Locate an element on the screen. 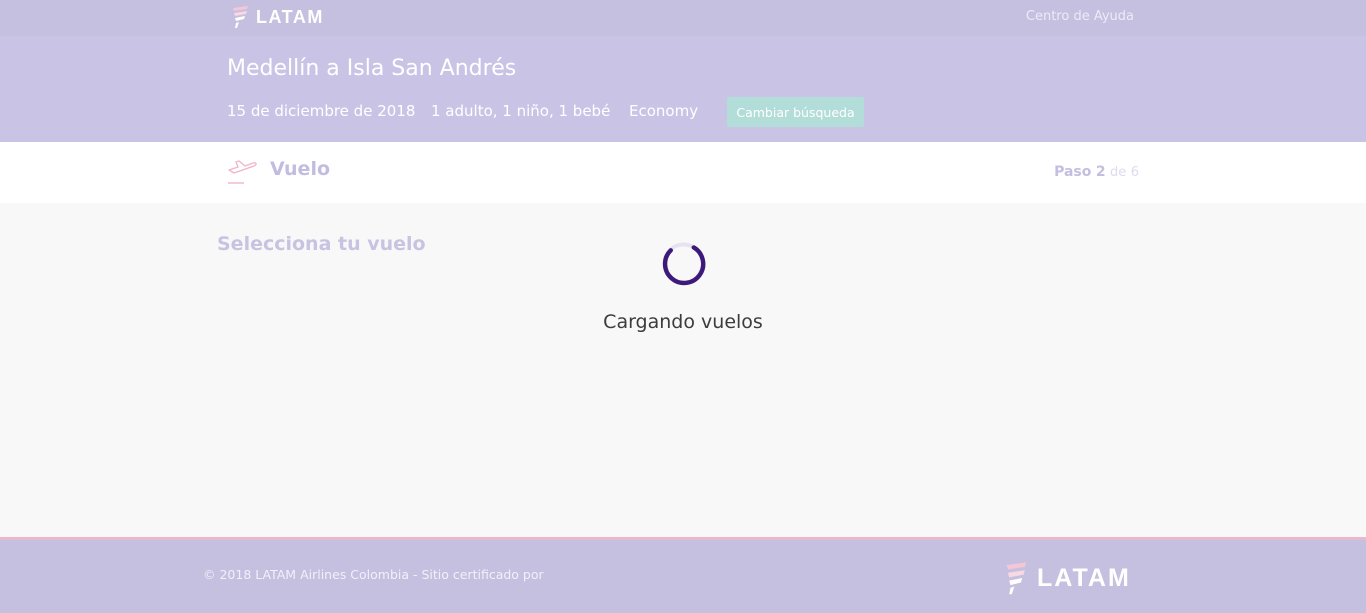  step-bar: Vuelo Paso 2 de 6 is located at coordinates (683, 172).